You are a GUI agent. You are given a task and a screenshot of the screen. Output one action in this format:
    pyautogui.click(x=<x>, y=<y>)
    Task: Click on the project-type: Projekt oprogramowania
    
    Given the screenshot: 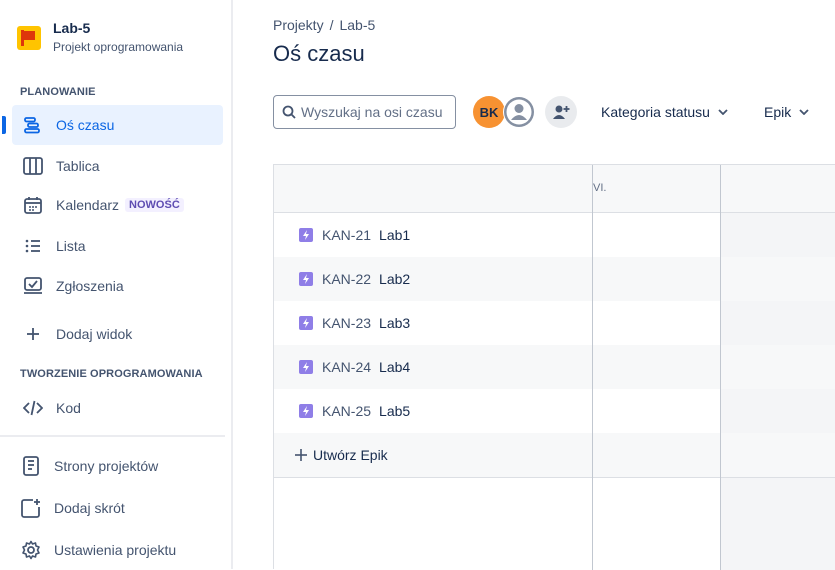 What is the action you would take?
    pyautogui.click(x=118, y=47)
    